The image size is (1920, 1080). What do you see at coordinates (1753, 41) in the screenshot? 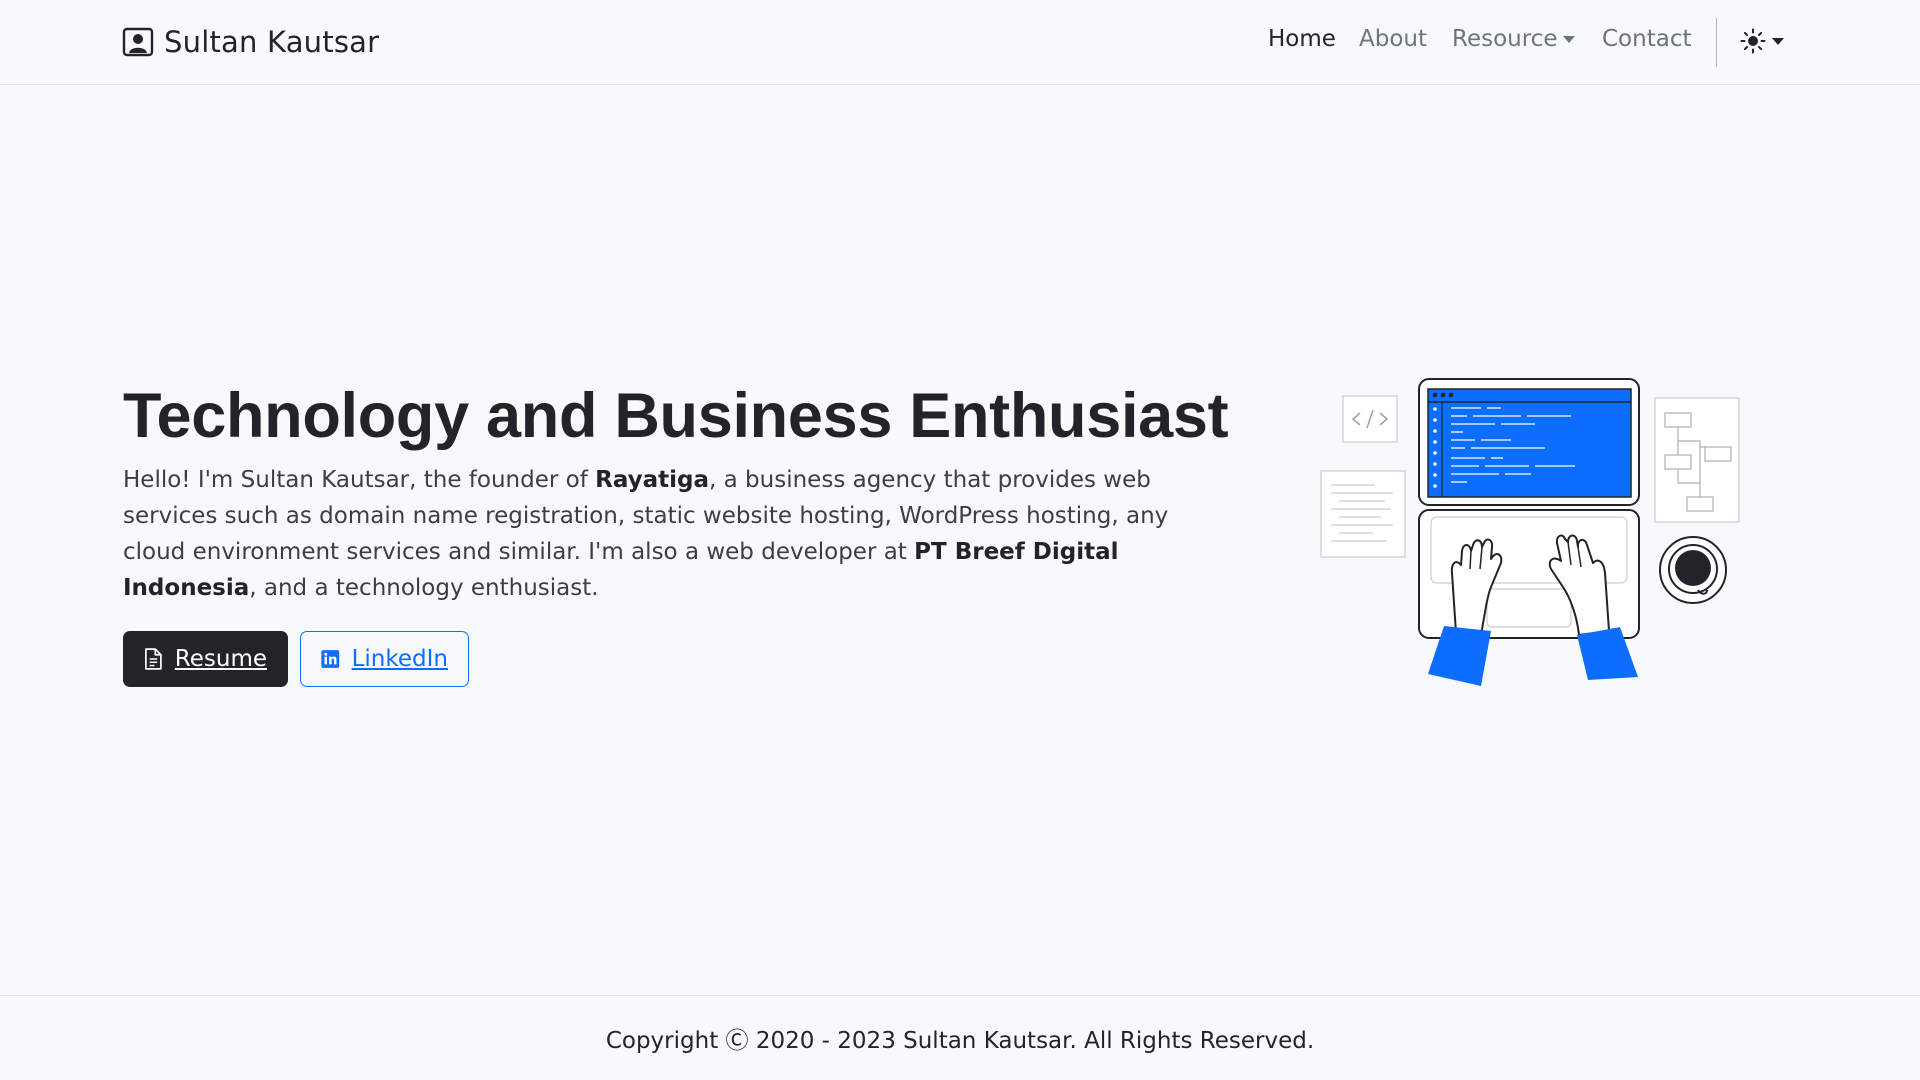
I see `sun-icon` at bounding box center [1753, 41].